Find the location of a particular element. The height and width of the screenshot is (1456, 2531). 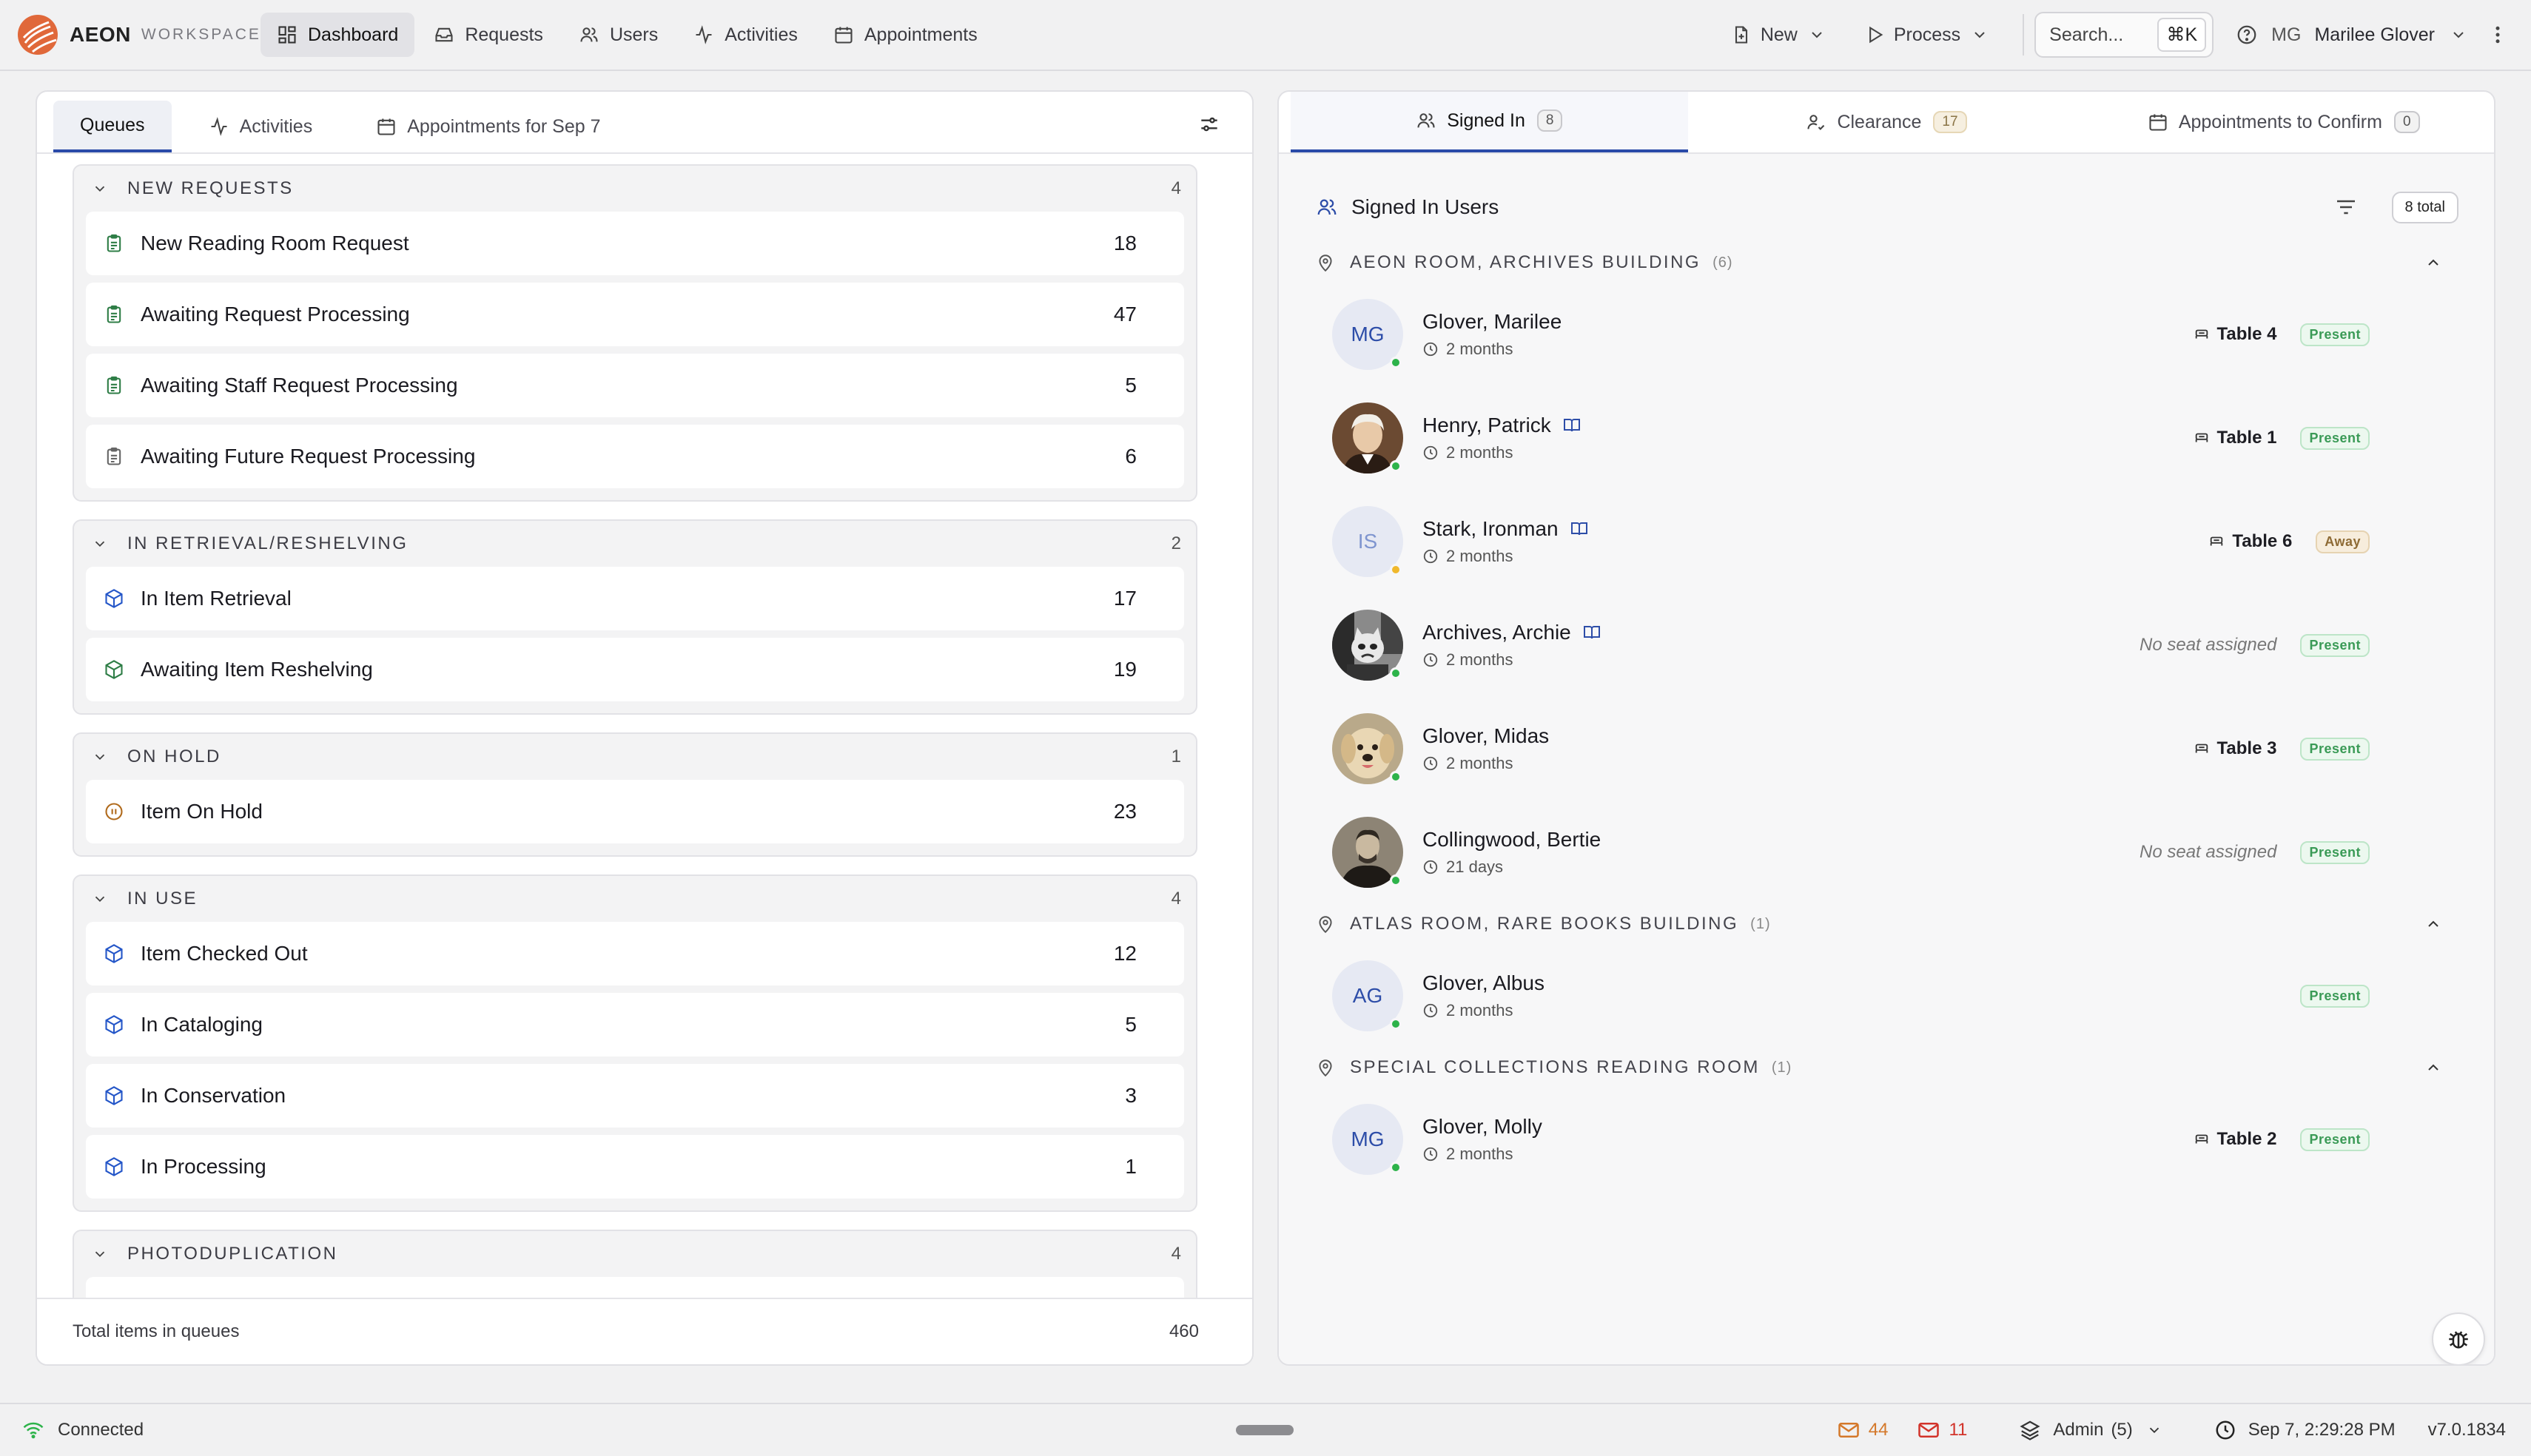

avatar: AG is located at coordinates (1367, 996).